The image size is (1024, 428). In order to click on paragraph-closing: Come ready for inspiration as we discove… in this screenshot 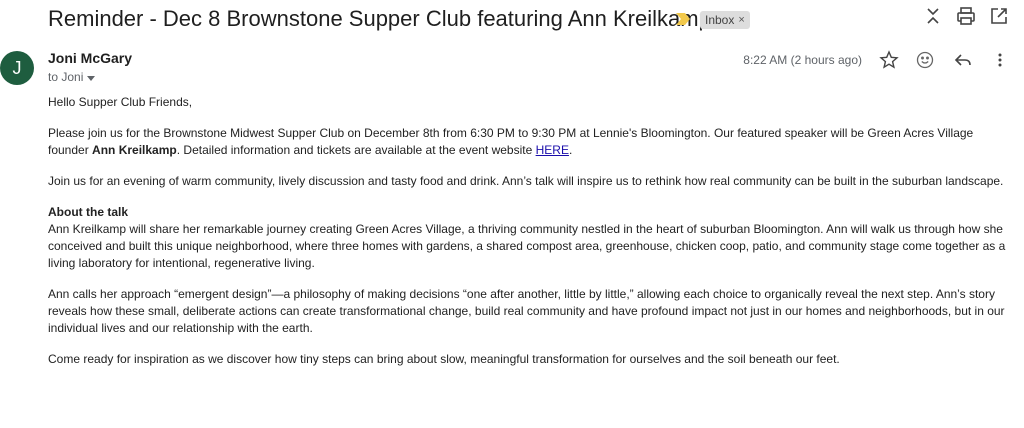, I will do `click(444, 359)`.